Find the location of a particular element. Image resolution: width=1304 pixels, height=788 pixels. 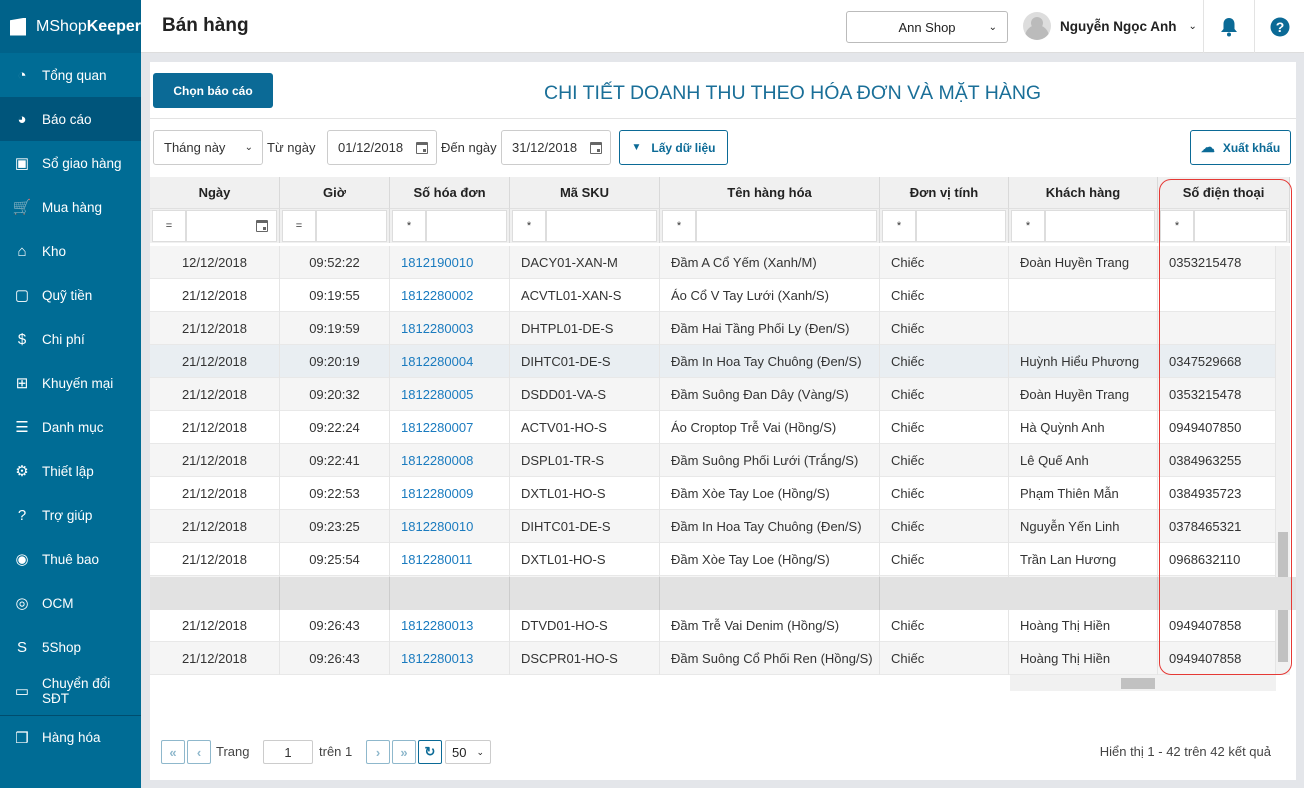

sidebar-item-help: ? Trợ giúp is located at coordinates (70, 515).